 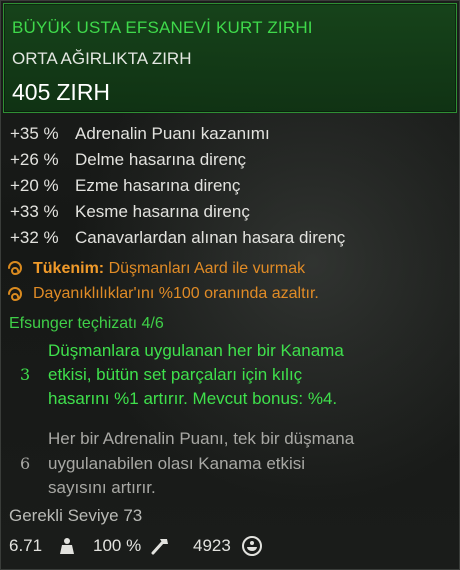 I want to click on armor-label: ZIRH, so click(x=83, y=92).